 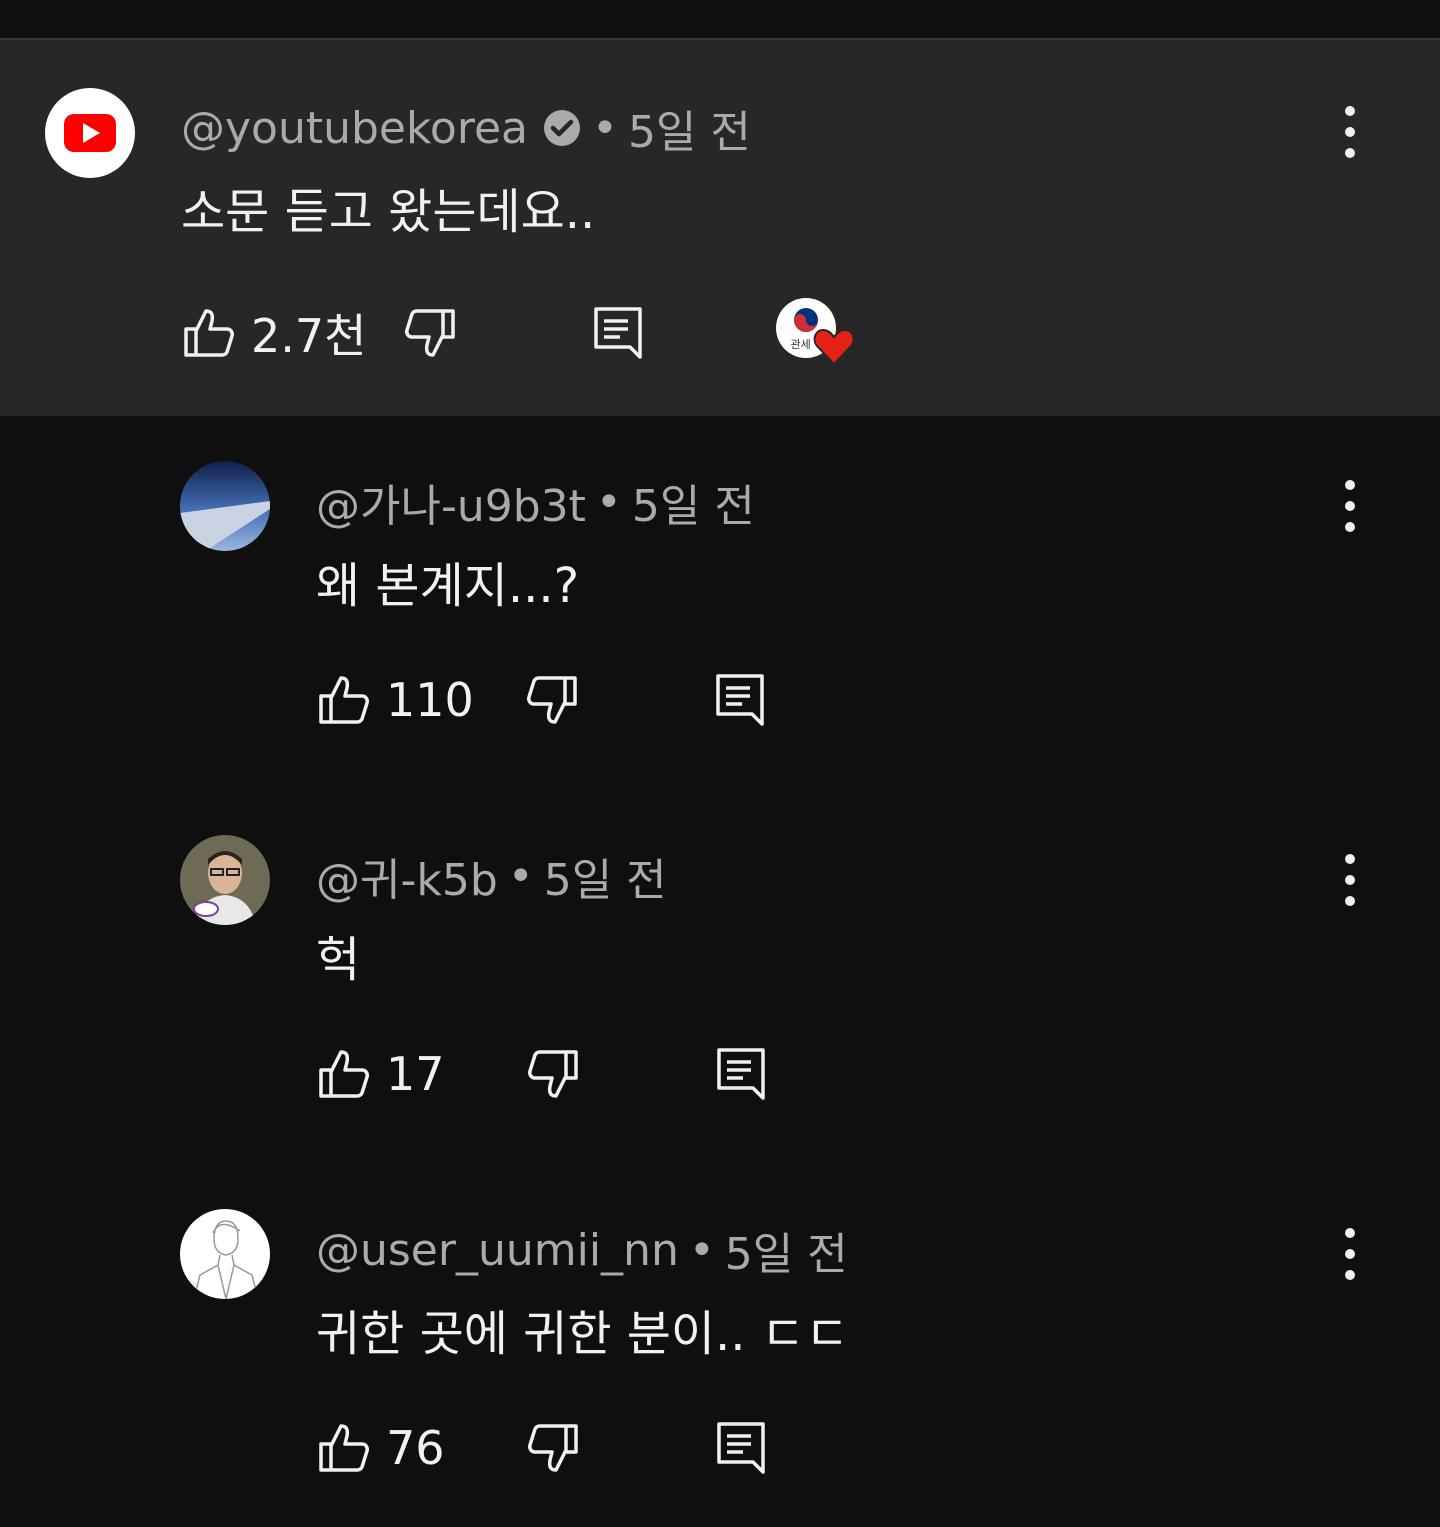 I want to click on like-count: 76, so click(x=415, y=1448).